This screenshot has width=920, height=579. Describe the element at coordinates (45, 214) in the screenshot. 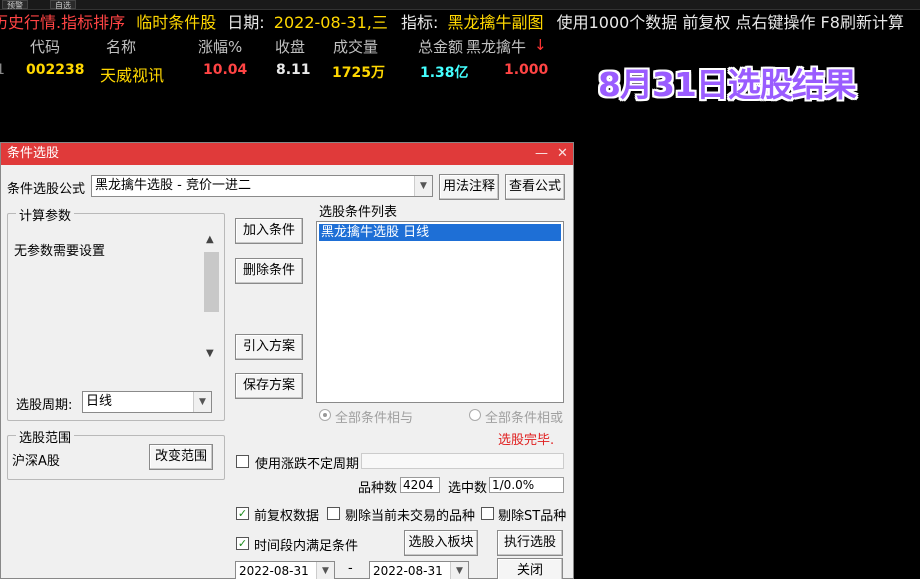

I see `params-group-title: 计算参数` at that location.